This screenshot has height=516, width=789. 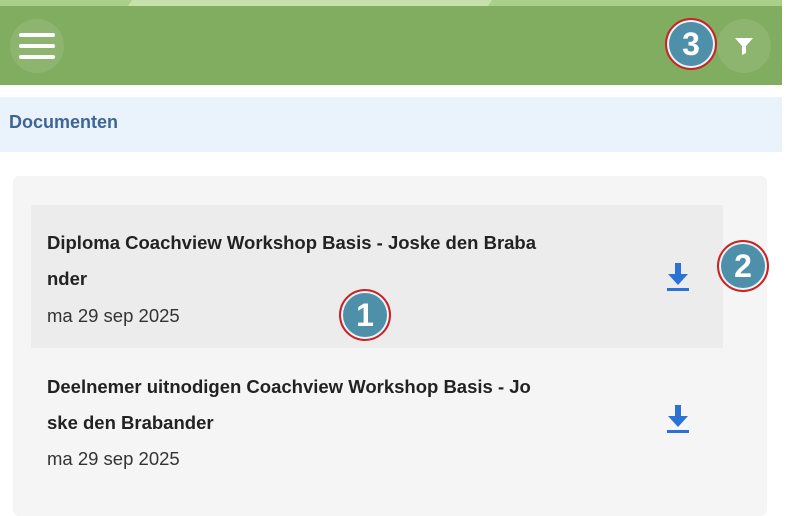 What do you see at coordinates (365, 315) in the screenshot?
I see `annotation-marker-1: 1` at bounding box center [365, 315].